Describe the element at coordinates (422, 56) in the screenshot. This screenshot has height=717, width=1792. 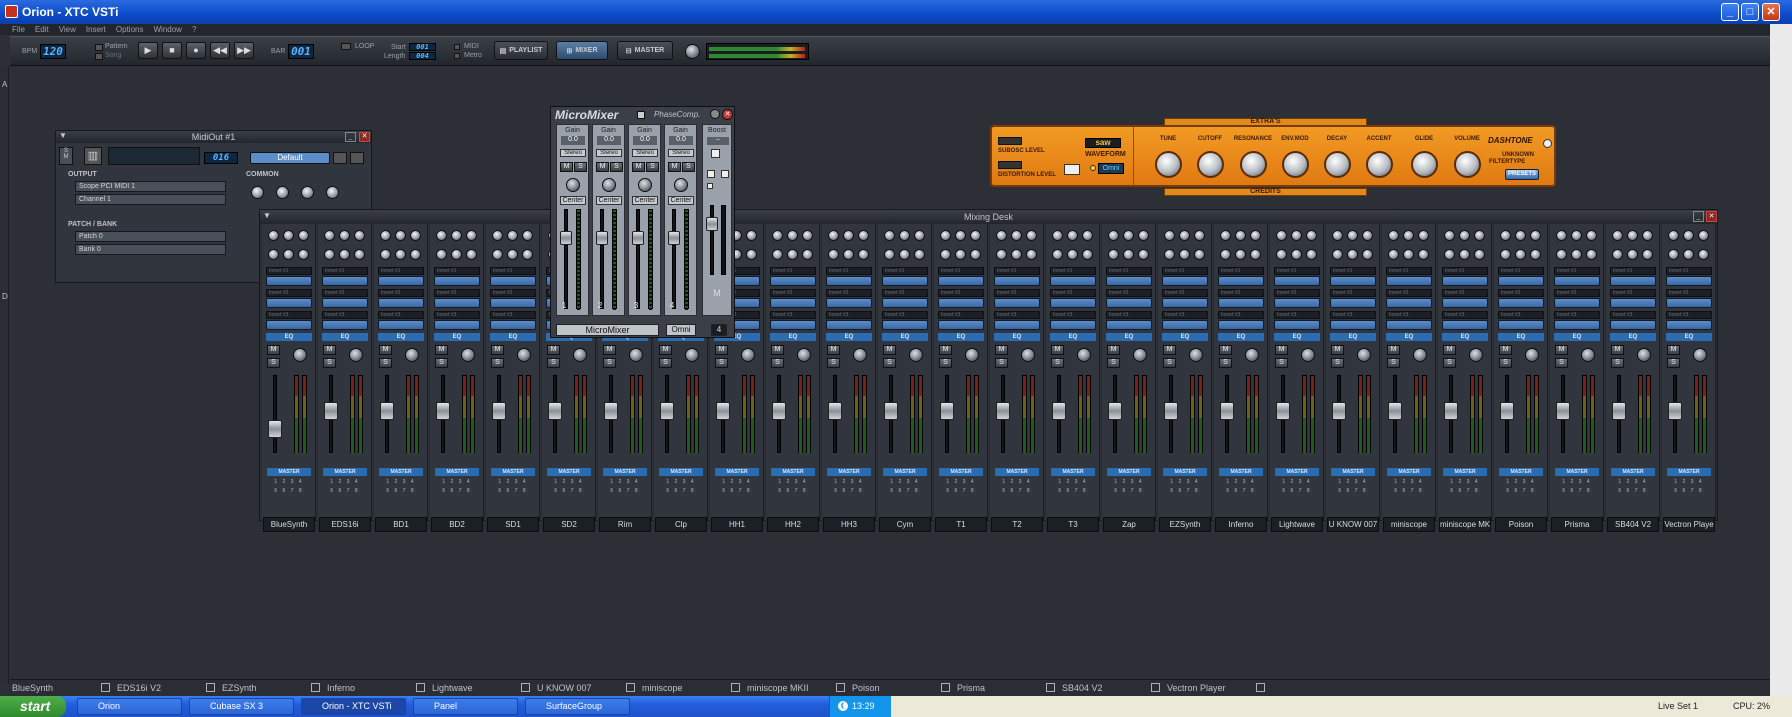
I see `length-display: 004` at that location.